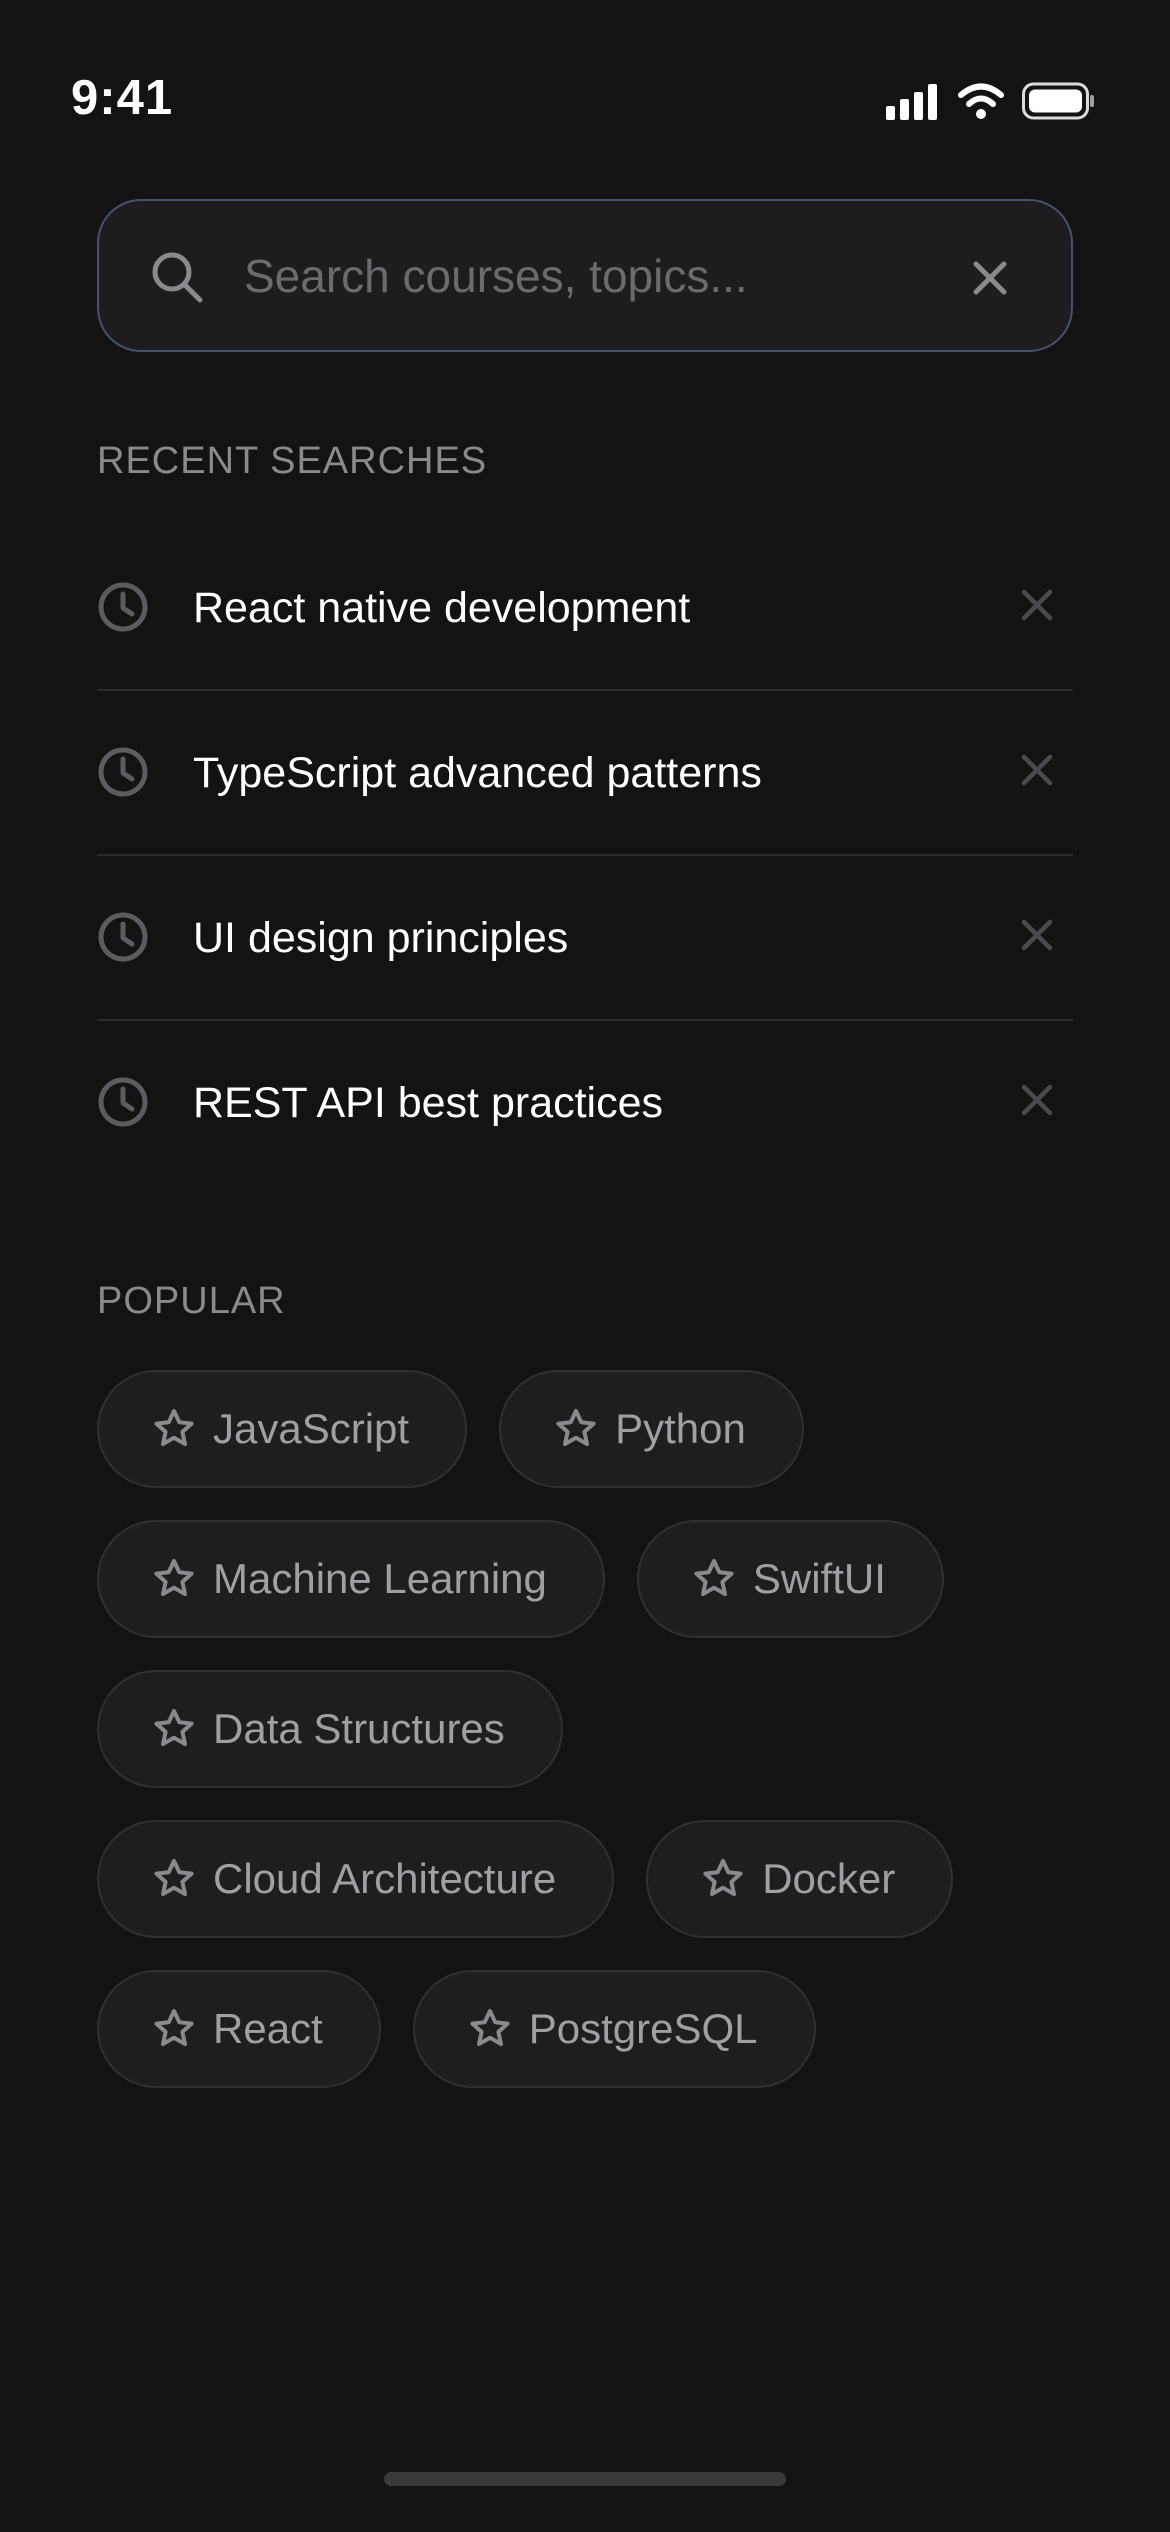 The width and height of the screenshot is (1170, 2532). Describe the element at coordinates (594, 276) in the screenshot. I see `search-input` at that location.